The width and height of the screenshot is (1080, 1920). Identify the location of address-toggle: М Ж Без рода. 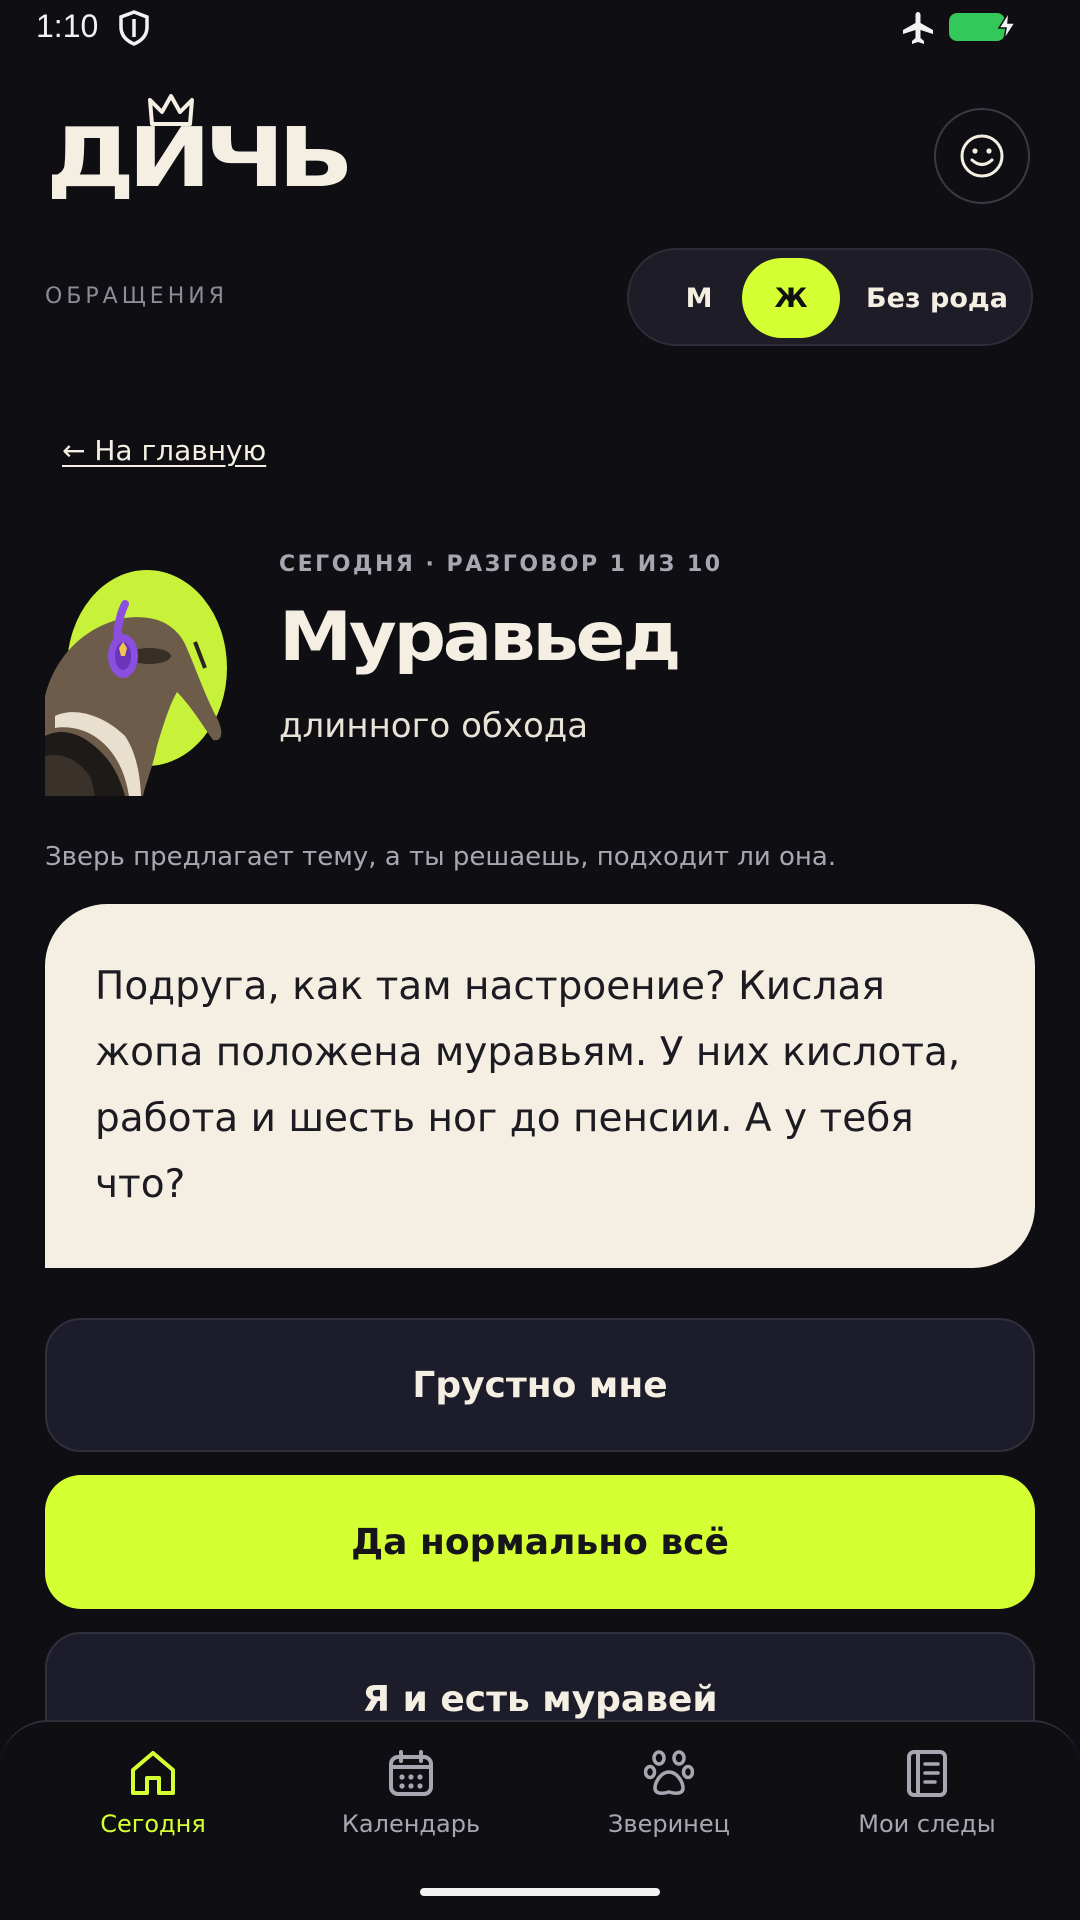
(830, 297).